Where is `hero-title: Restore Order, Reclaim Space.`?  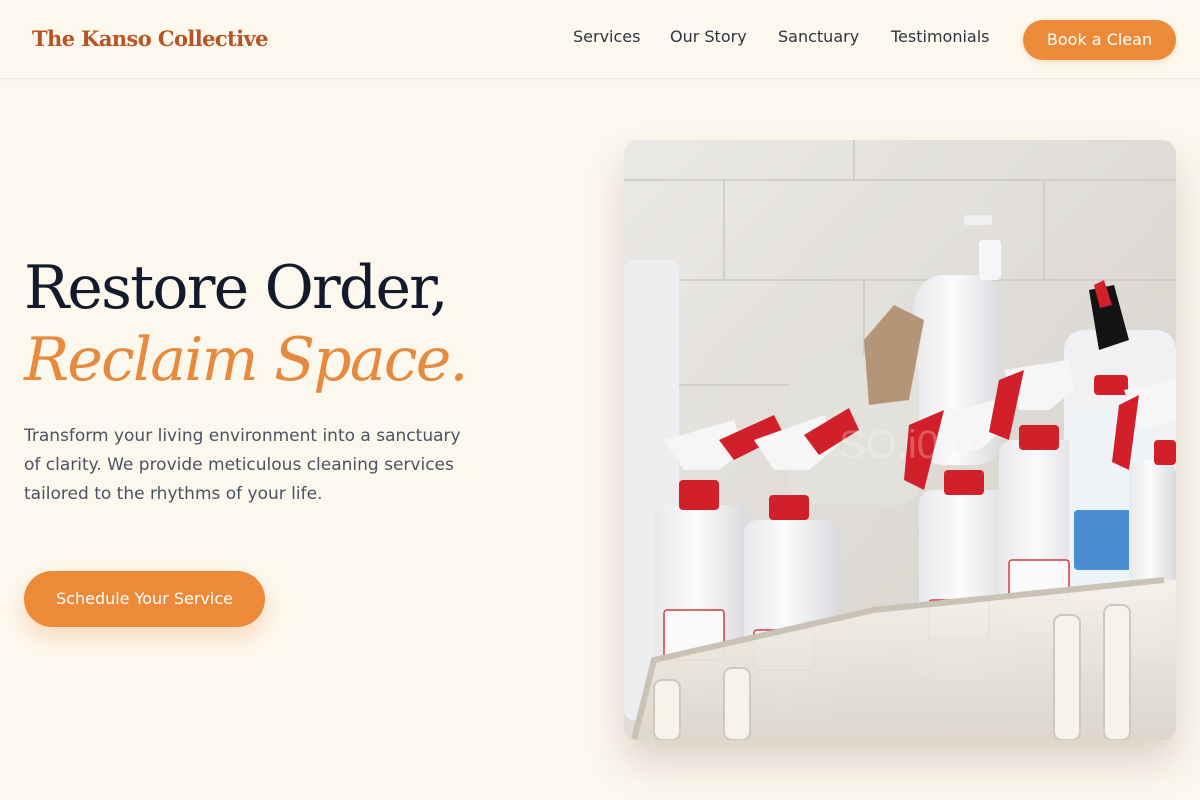 hero-title: Restore Order, Reclaim Space. is located at coordinates (246, 324).